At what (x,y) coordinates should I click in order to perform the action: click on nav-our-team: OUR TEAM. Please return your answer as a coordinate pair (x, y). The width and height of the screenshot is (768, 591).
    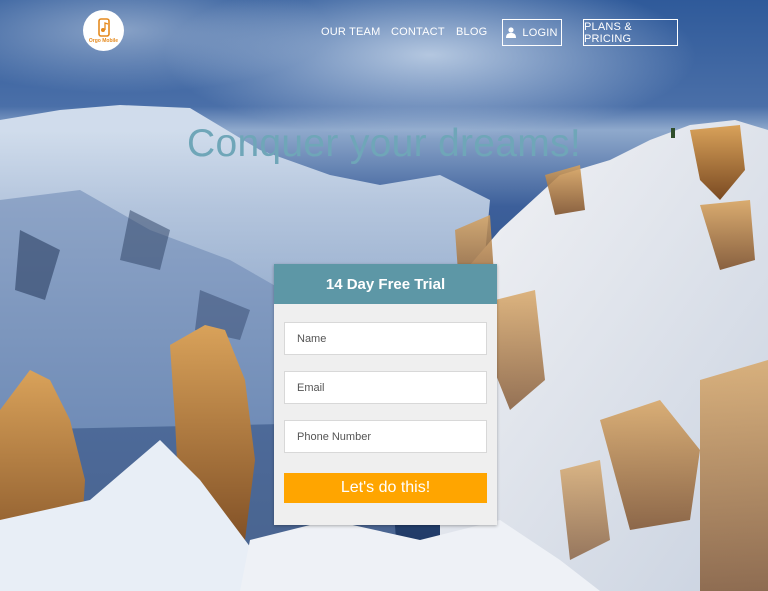
    Looking at the image, I should click on (350, 32).